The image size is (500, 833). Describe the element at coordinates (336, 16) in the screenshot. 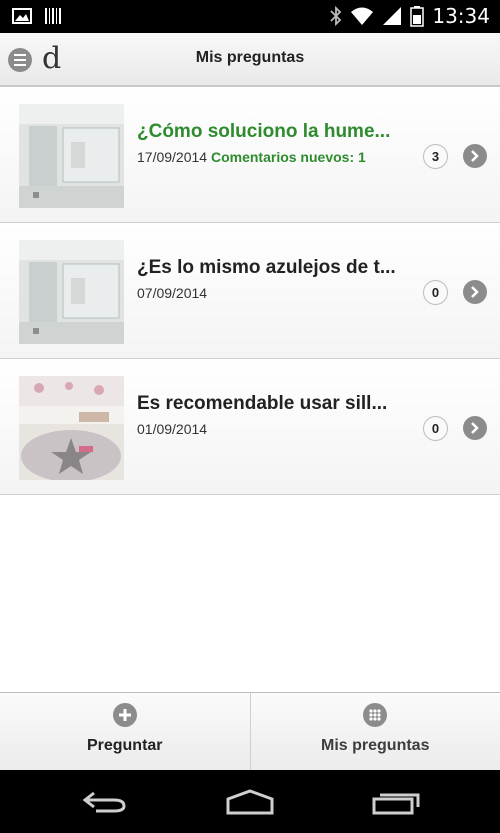

I see `bluetooth-icon` at that location.